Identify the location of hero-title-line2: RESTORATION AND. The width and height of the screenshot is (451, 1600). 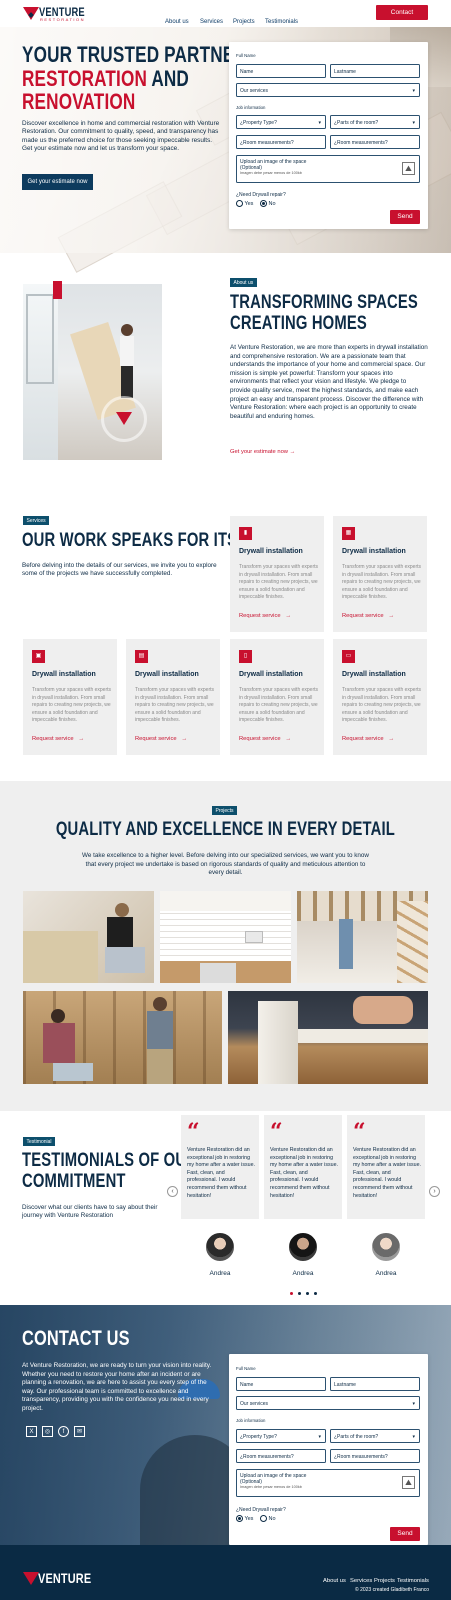
(105, 78).